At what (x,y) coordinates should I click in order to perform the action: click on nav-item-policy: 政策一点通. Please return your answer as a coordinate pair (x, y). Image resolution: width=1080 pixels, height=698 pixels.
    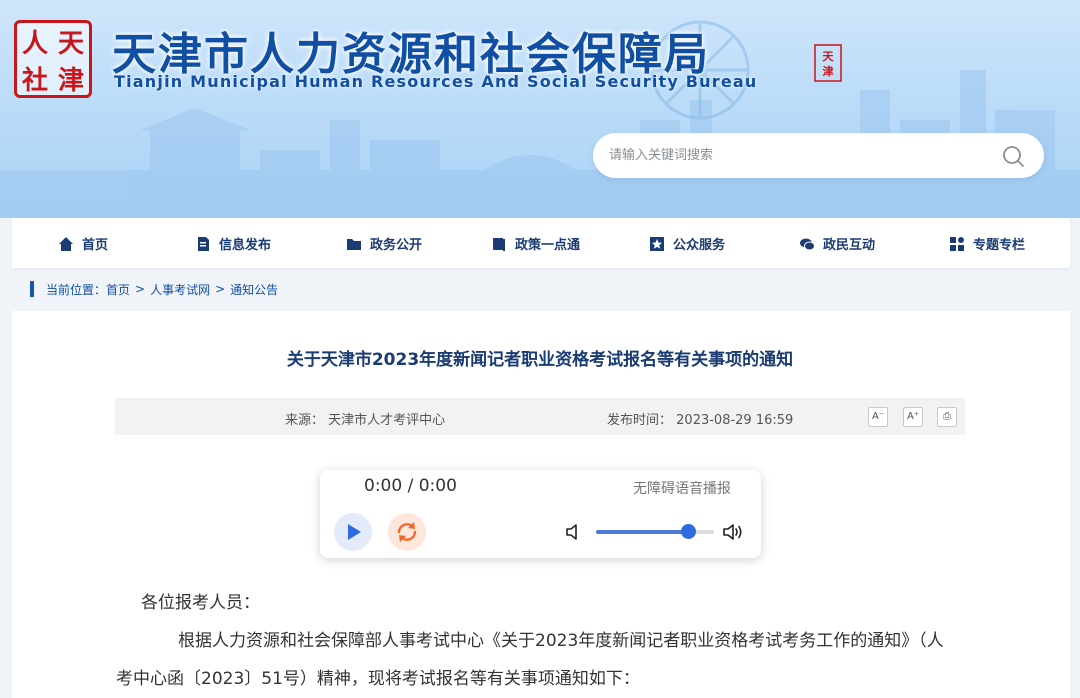
    Looking at the image, I should click on (535, 243).